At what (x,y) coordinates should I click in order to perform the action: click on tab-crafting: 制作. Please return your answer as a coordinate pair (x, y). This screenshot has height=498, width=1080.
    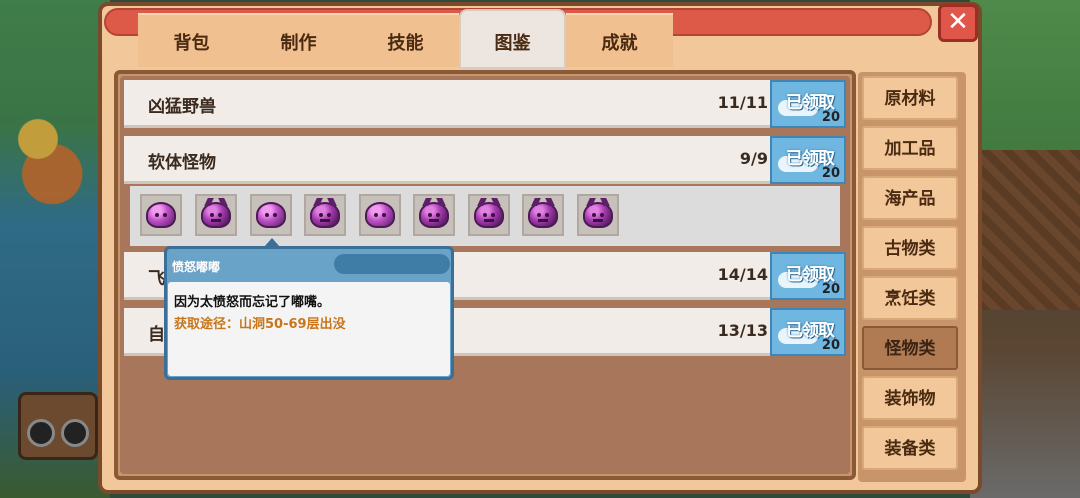
    Looking at the image, I should click on (298, 40).